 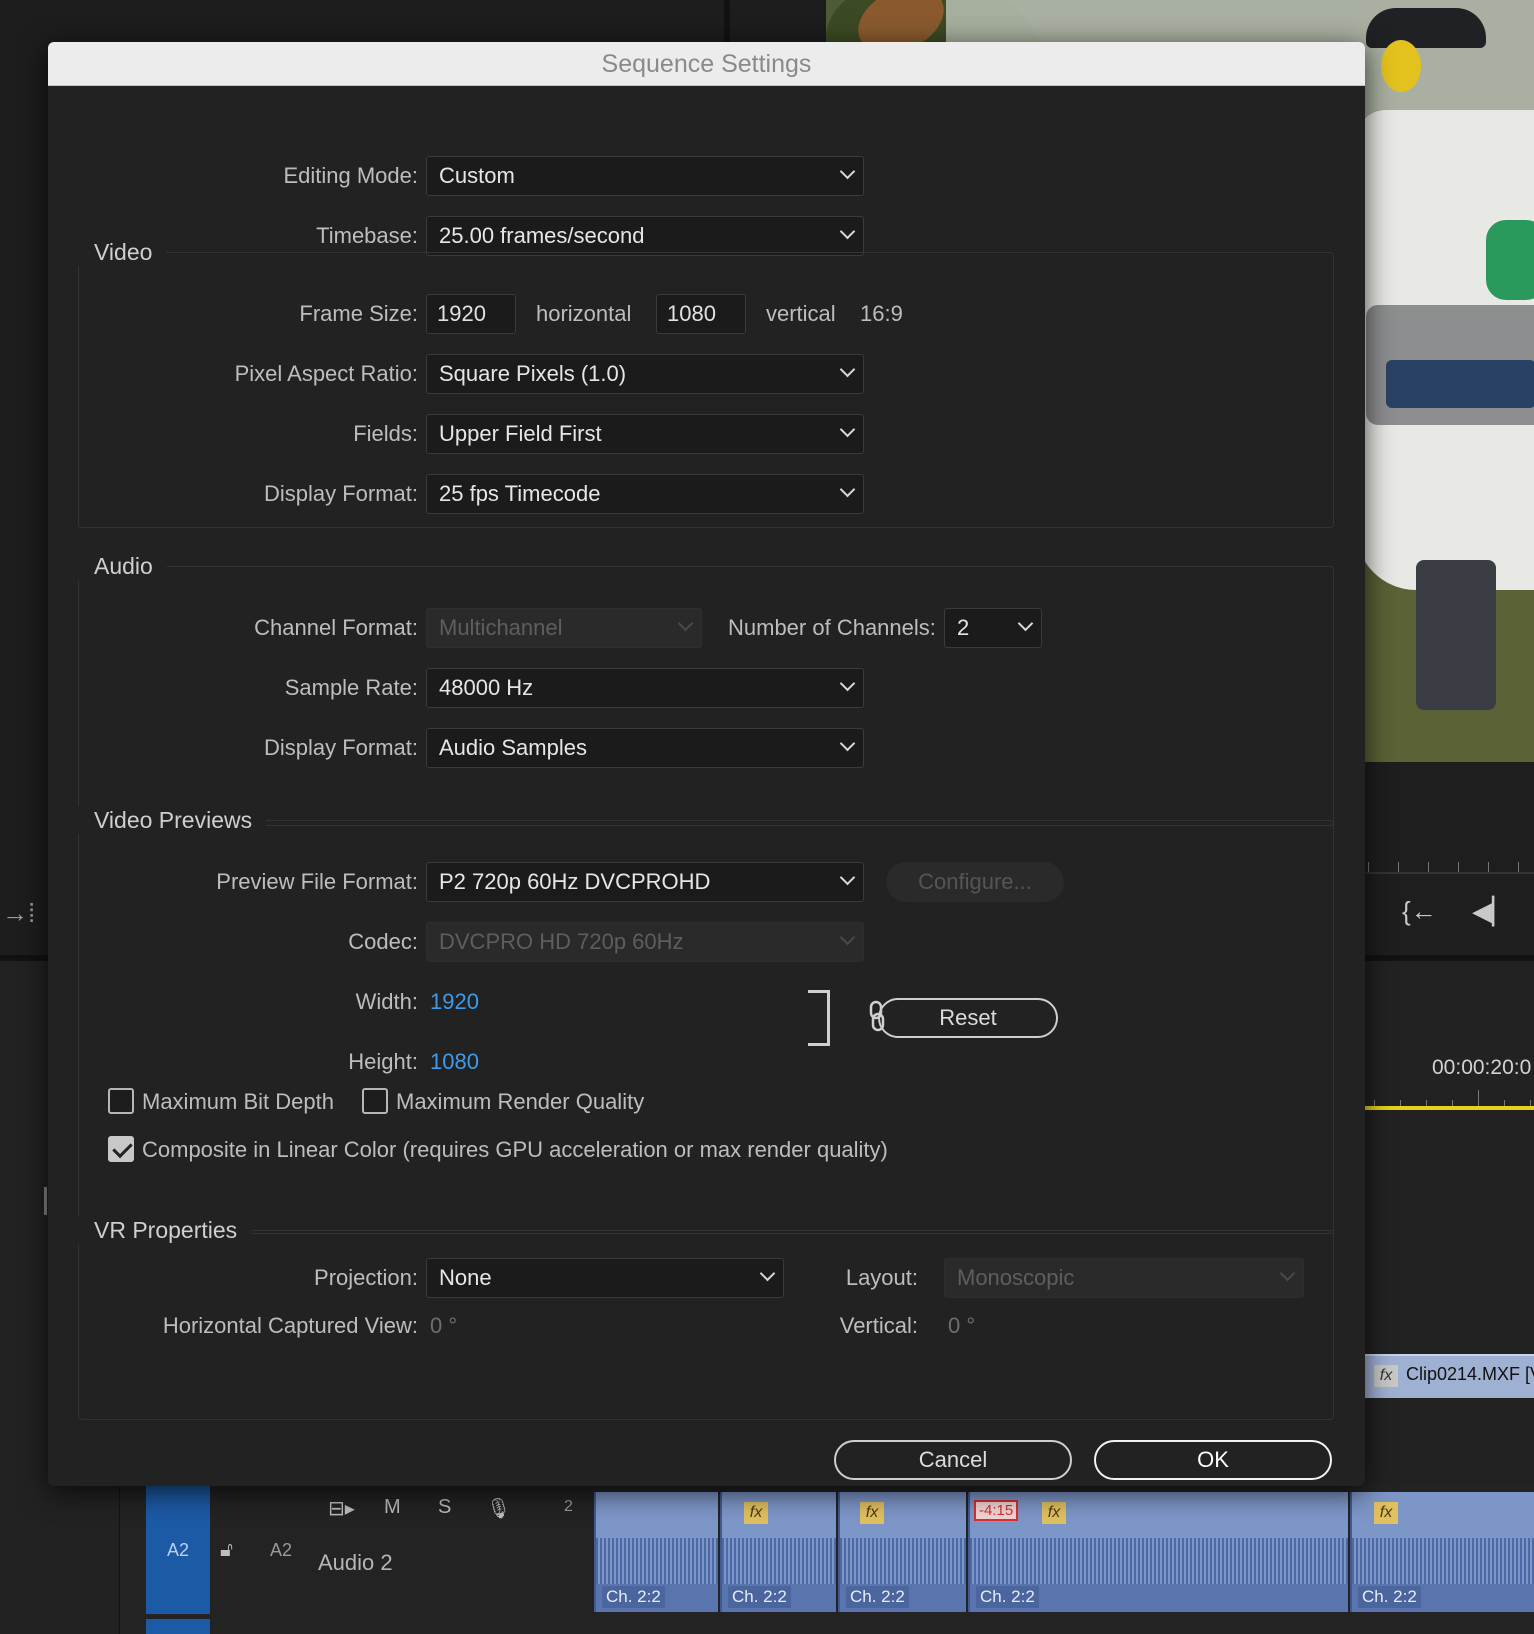 What do you see at coordinates (645, 434) in the screenshot?
I see `fields-dropdown: Upper Field First` at bounding box center [645, 434].